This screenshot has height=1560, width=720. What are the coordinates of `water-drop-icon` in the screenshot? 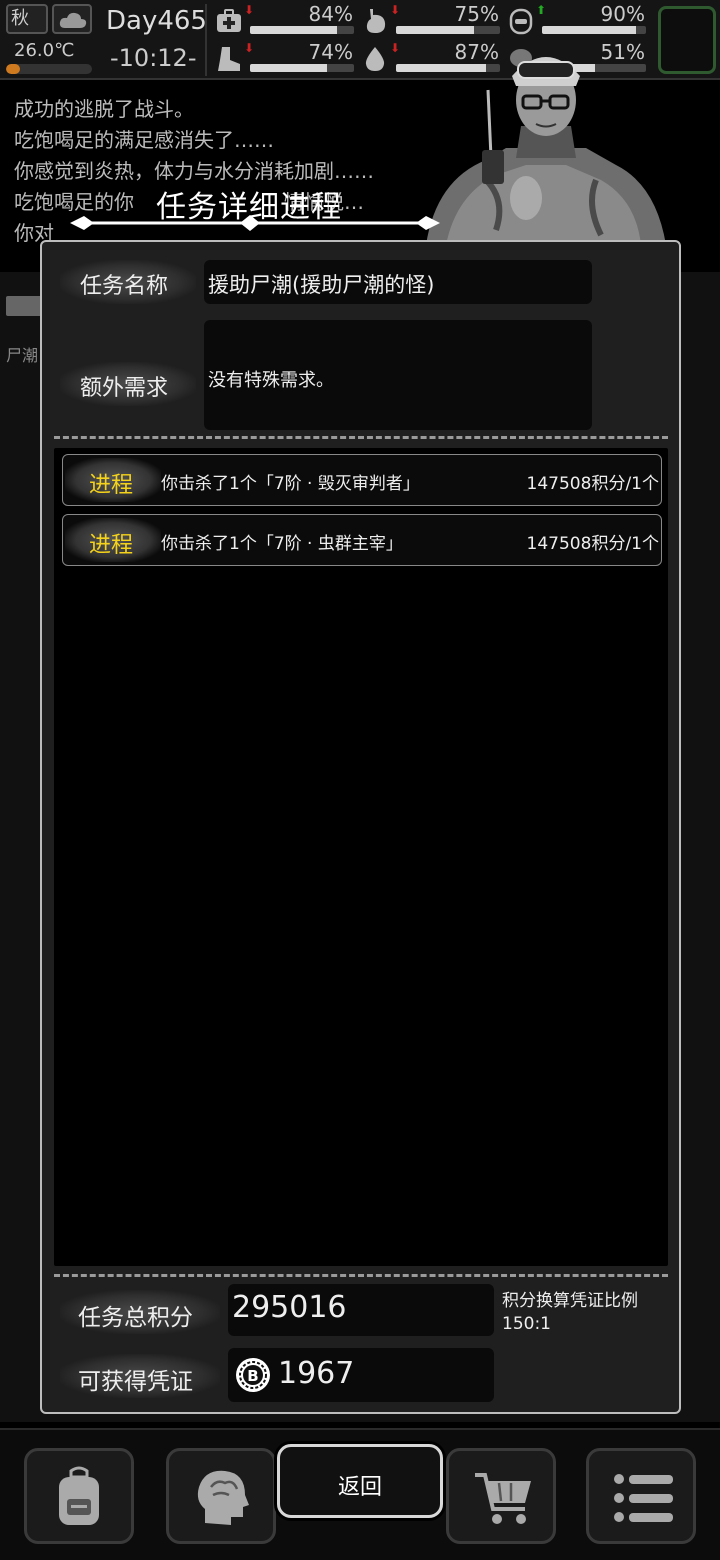 It's located at (375, 59).